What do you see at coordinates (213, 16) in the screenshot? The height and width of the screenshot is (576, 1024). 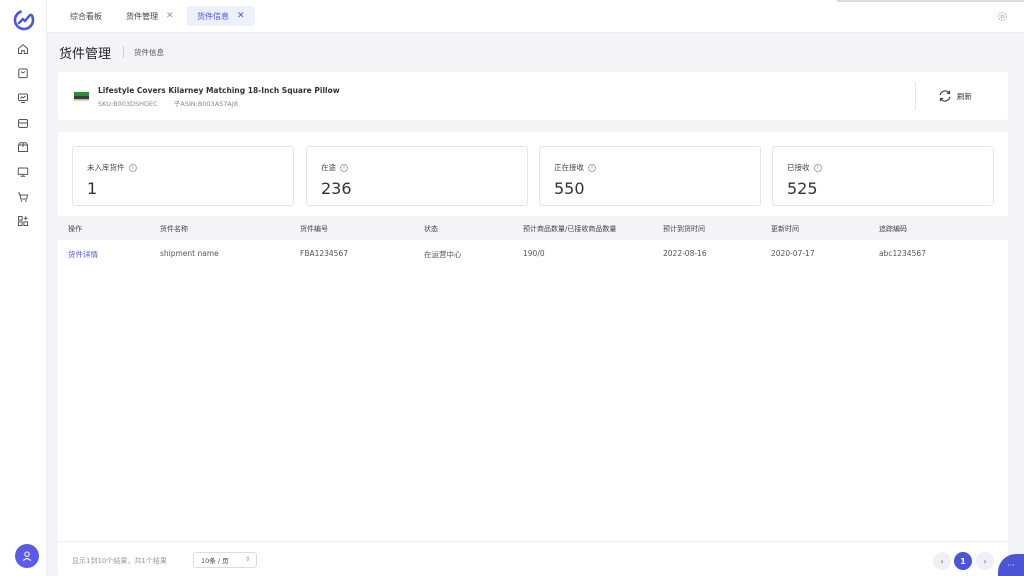 I see `tab-label: 货件信息` at bounding box center [213, 16].